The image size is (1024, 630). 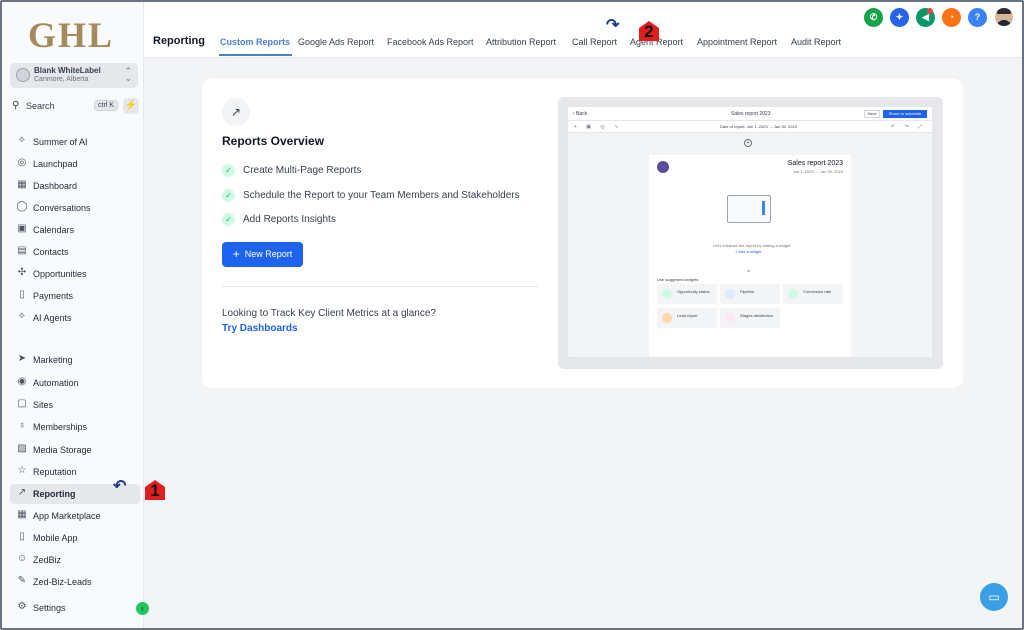 I want to click on search-shortcut: ctrl K, so click(x=106, y=105).